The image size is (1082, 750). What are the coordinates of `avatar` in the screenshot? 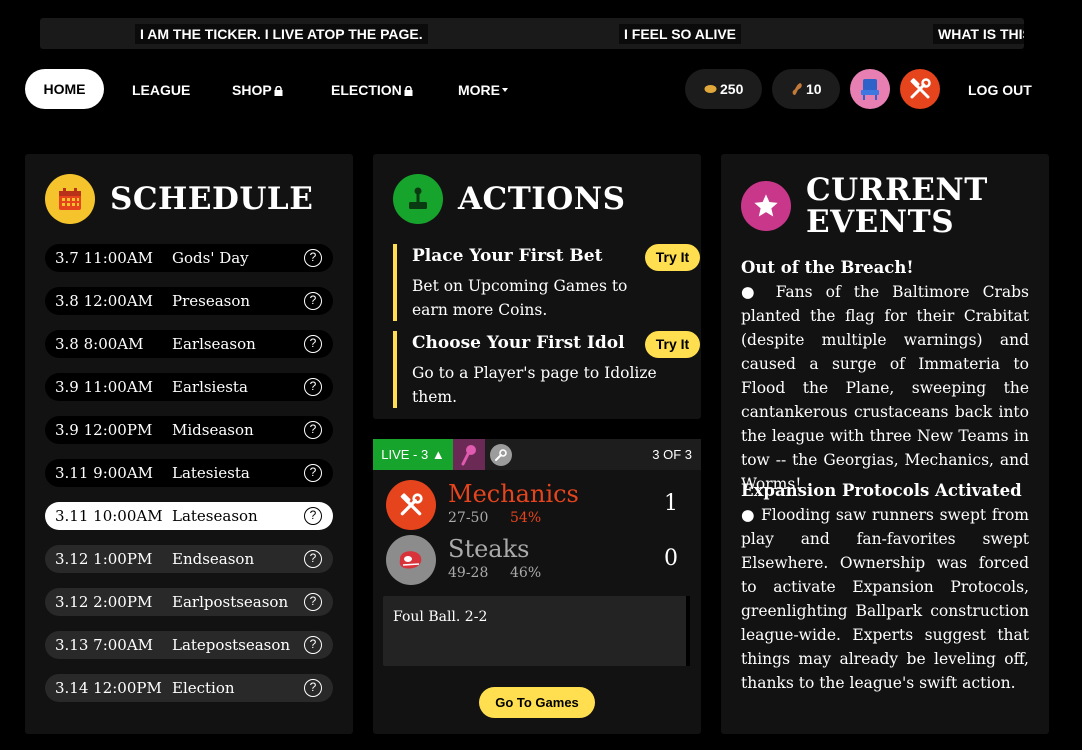 It's located at (870, 89).